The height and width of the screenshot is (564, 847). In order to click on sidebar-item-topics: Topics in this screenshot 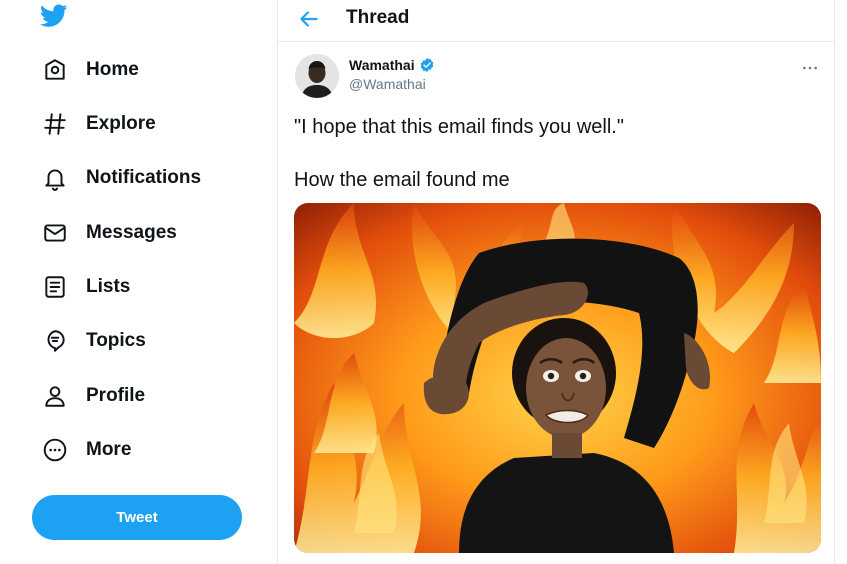, I will do `click(93, 341)`.